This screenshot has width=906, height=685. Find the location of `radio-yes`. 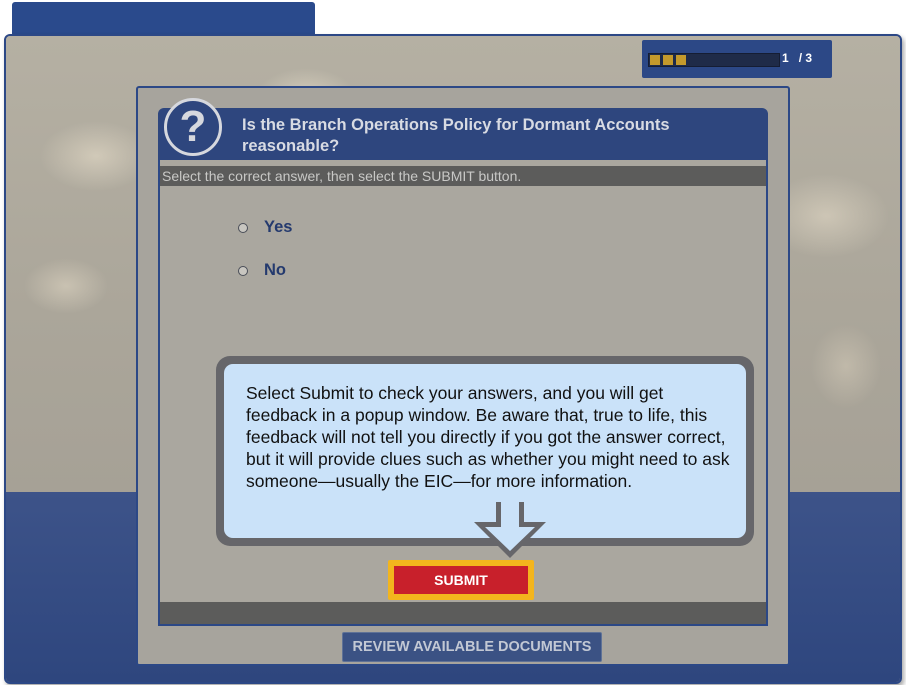

radio-yes is located at coordinates (243, 227).